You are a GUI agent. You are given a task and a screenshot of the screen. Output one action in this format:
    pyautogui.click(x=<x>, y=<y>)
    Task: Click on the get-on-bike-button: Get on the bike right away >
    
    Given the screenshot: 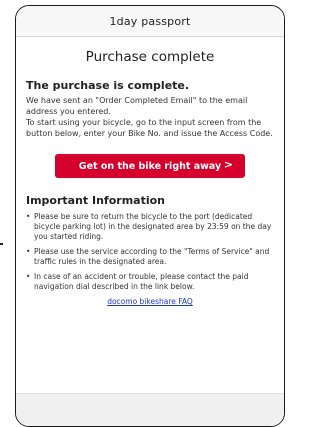 What is the action you would take?
    pyautogui.click(x=150, y=166)
    